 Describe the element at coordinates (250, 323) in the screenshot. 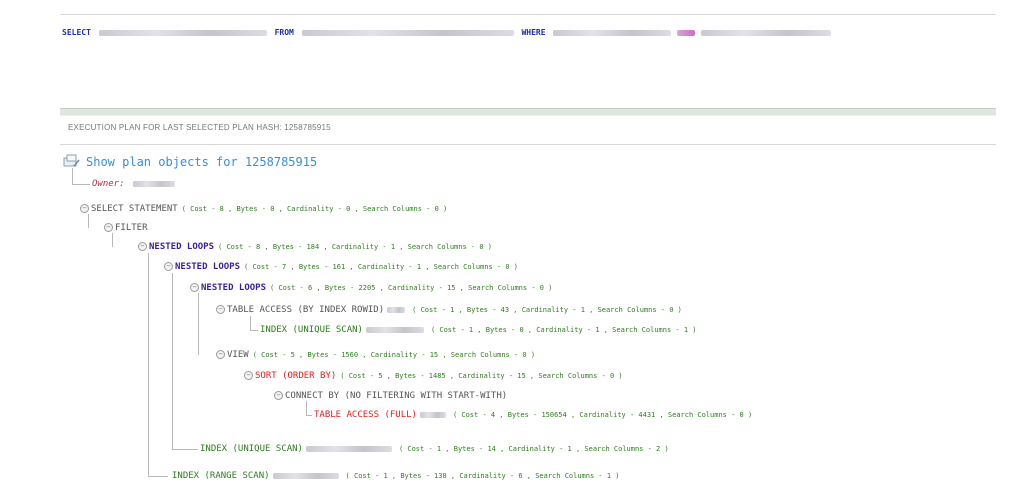

I see `tree-line-l5` at that location.